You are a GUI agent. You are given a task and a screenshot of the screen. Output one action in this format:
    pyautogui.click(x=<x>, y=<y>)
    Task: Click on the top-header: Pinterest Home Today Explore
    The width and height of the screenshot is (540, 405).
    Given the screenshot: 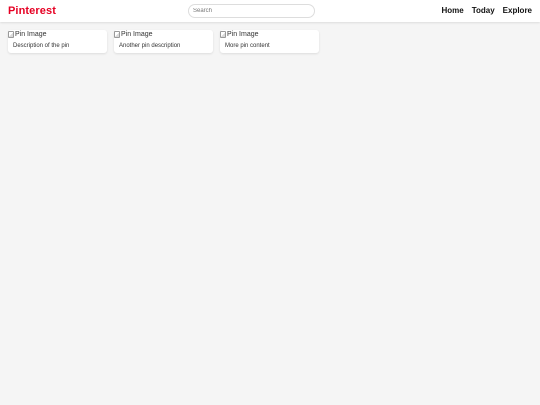 What is the action you would take?
    pyautogui.click(x=270, y=11)
    